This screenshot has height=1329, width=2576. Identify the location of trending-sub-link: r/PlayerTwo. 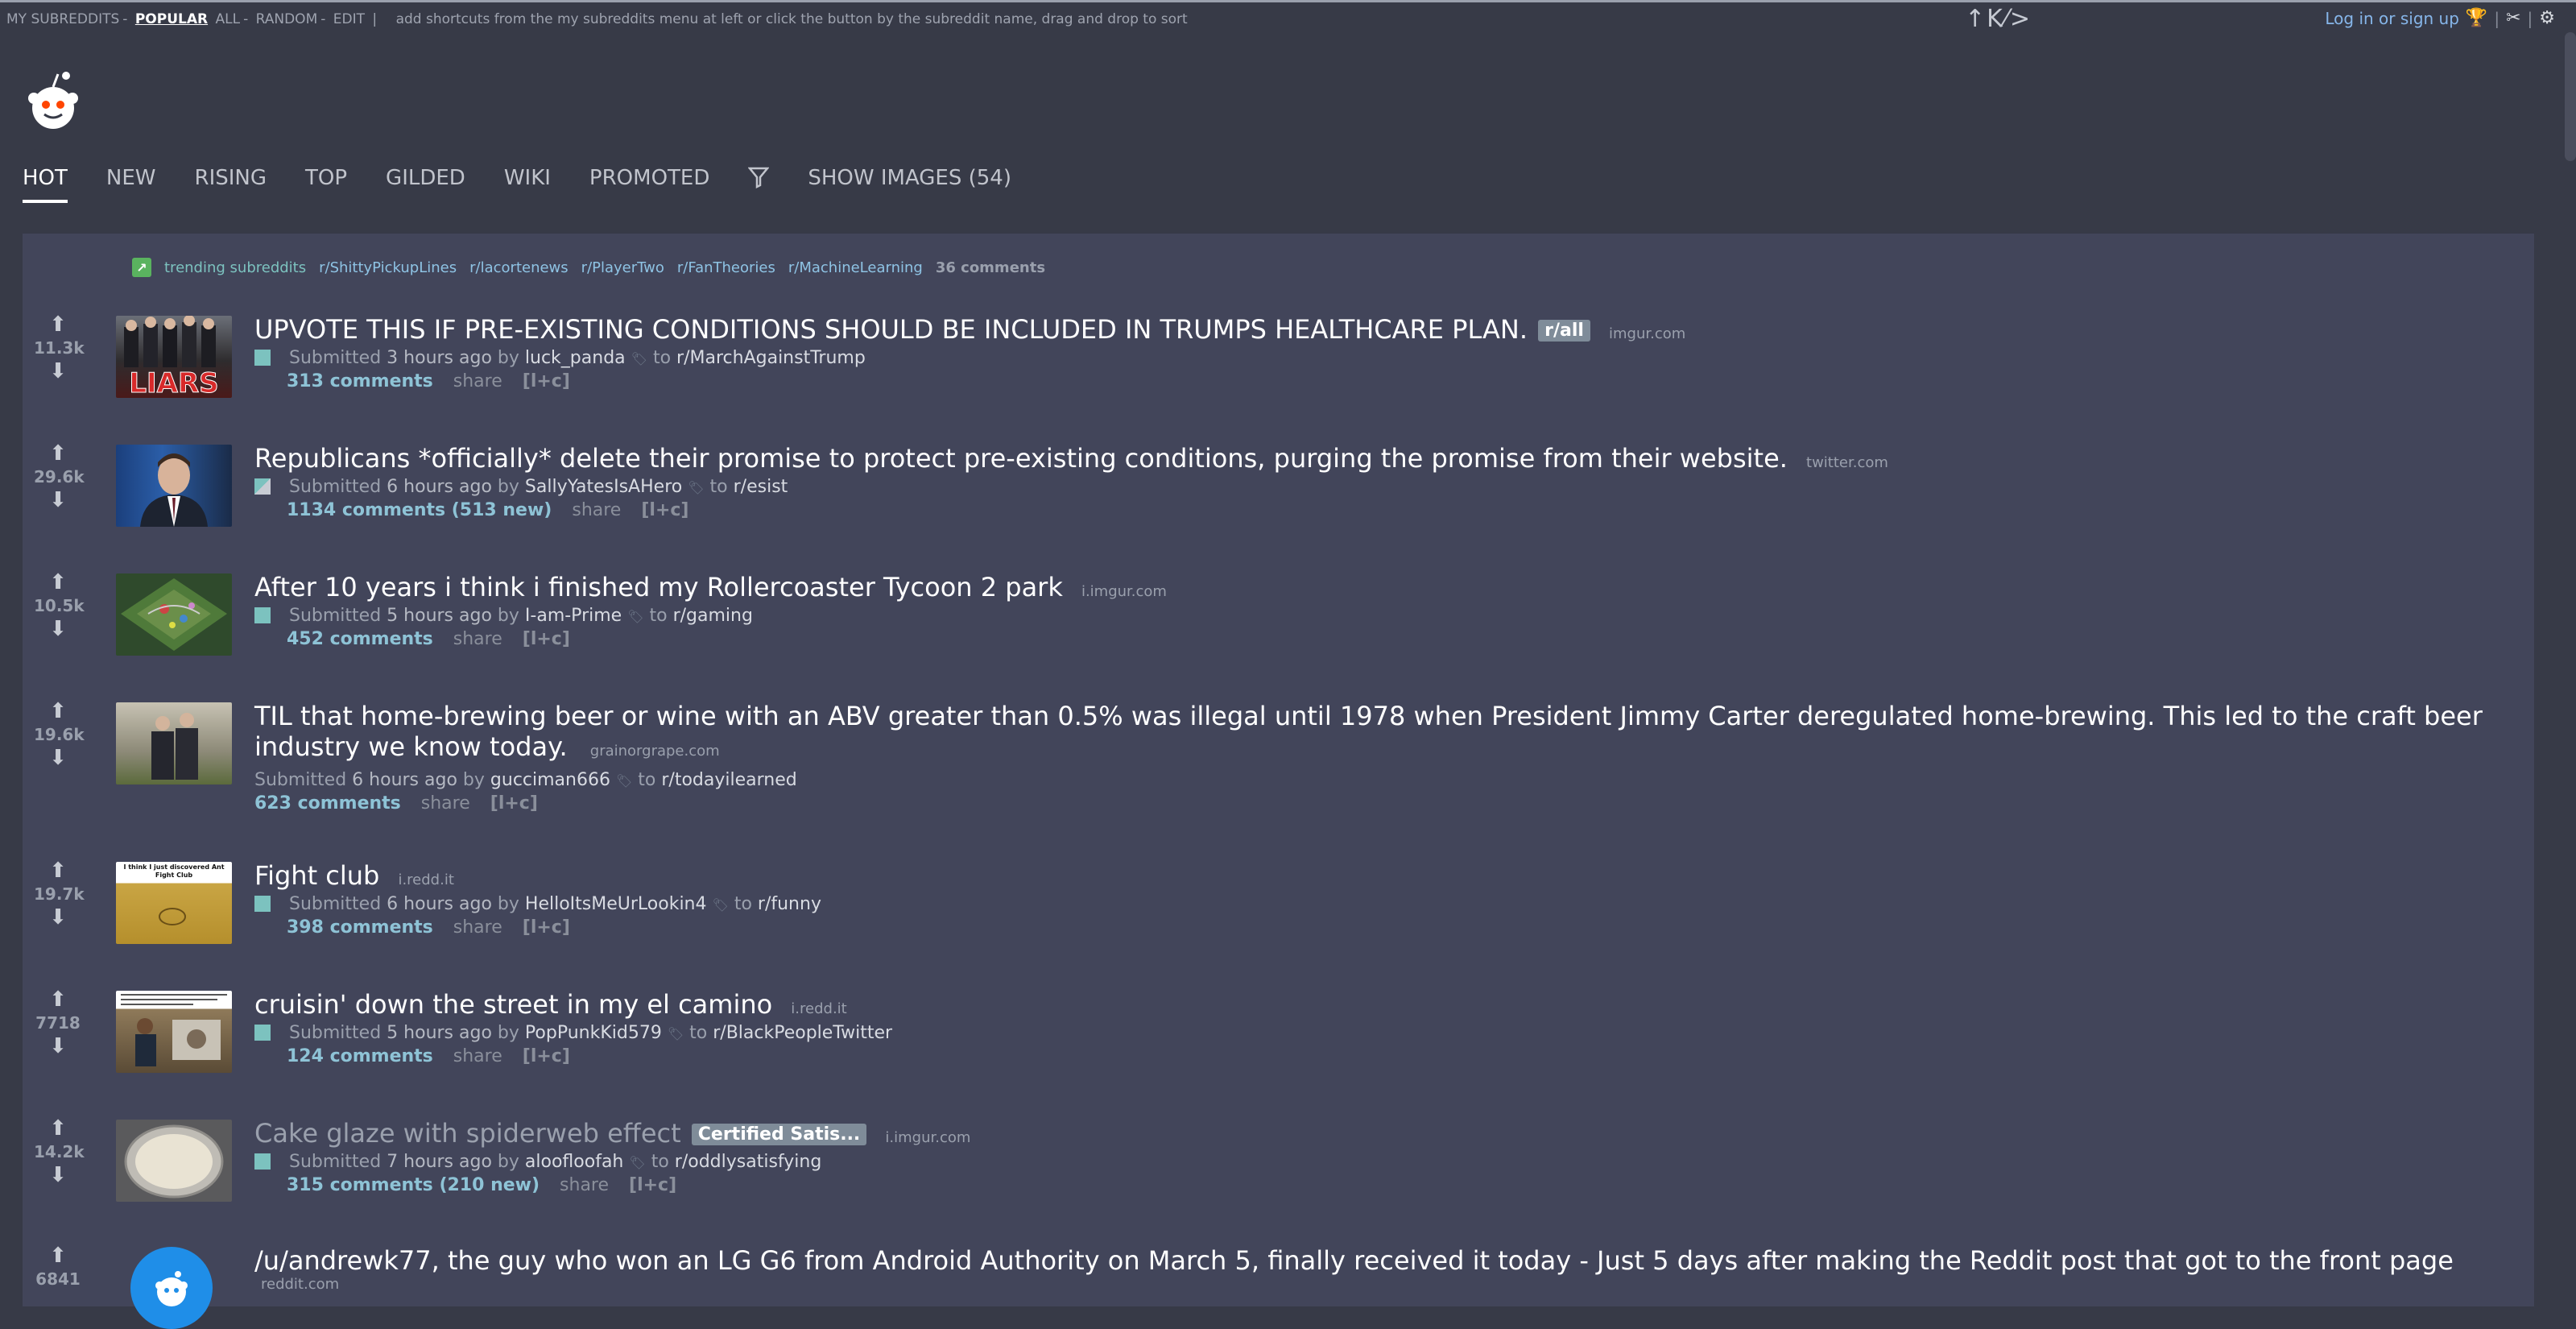
(623, 267).